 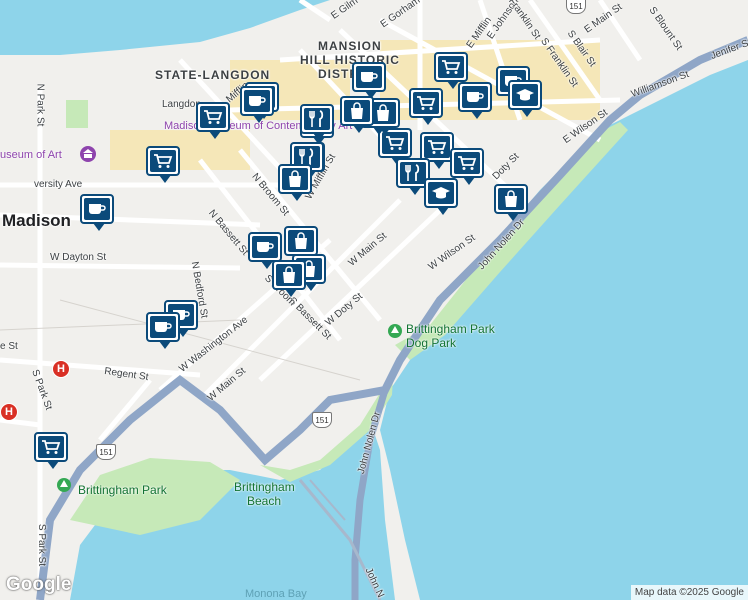 I want to click on poi-label-dog-park: Brittingham Park Dog Park, so click(x=456, y=336).